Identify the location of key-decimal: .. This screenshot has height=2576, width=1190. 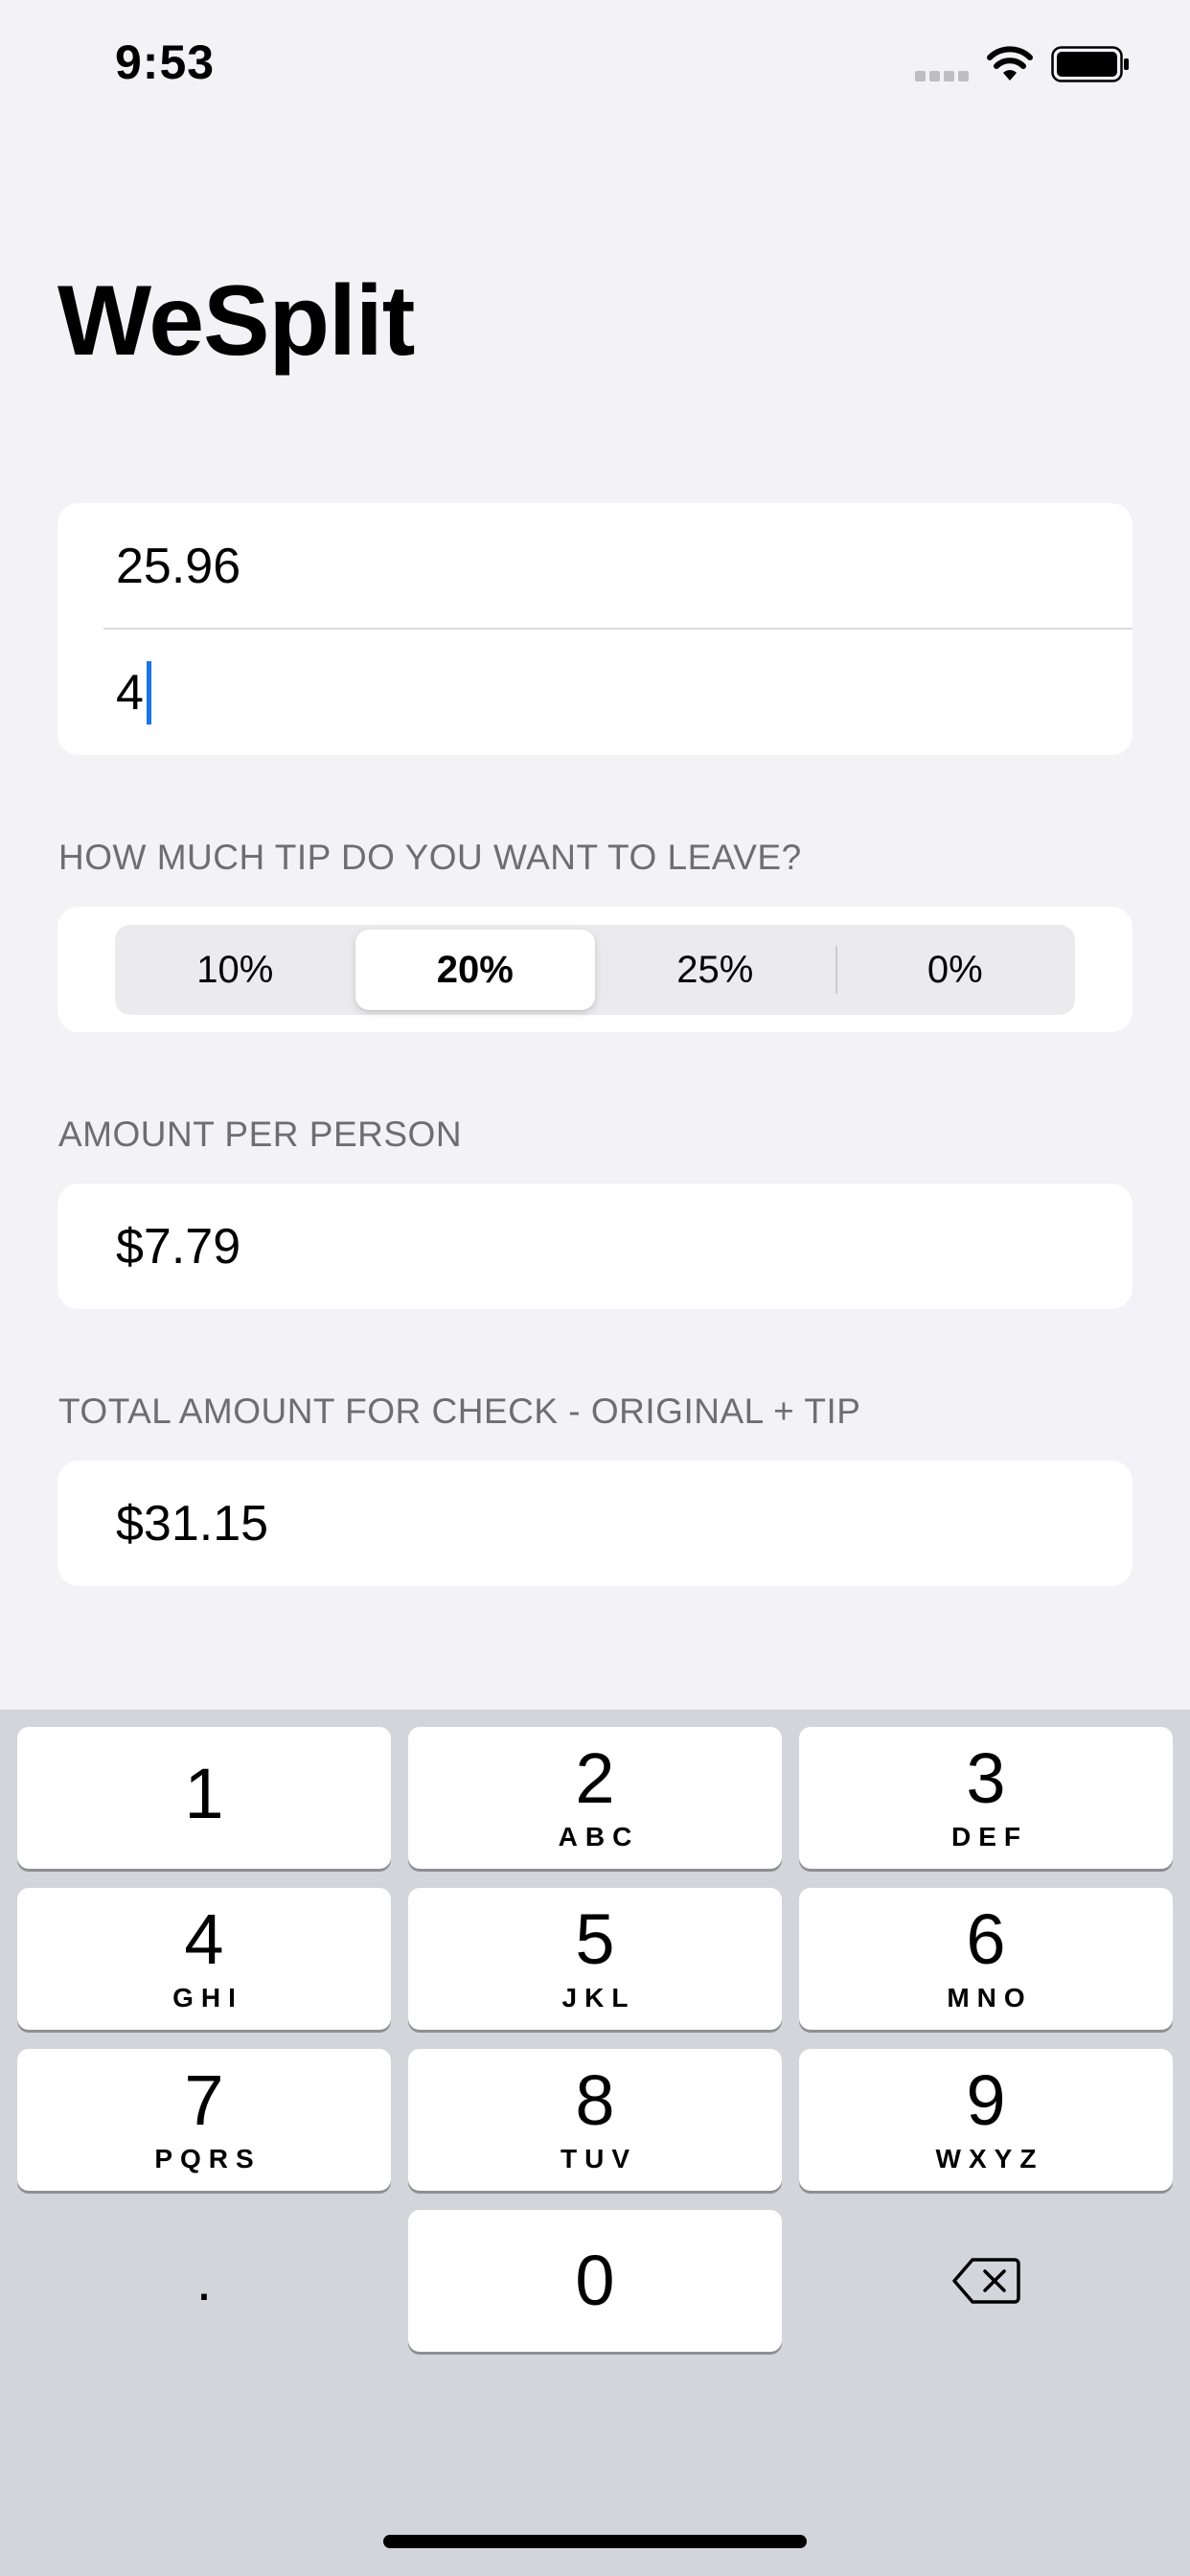
(204, 2281).